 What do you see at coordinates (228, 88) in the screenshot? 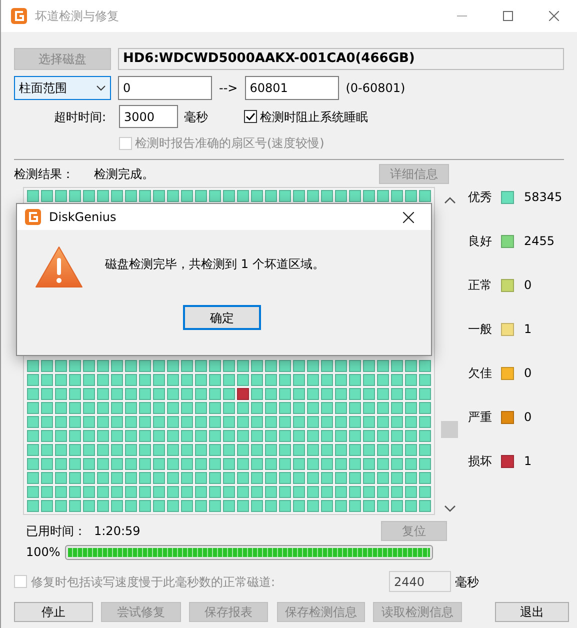
I see `range-arrow: -->` at bounding box center [228, 88].